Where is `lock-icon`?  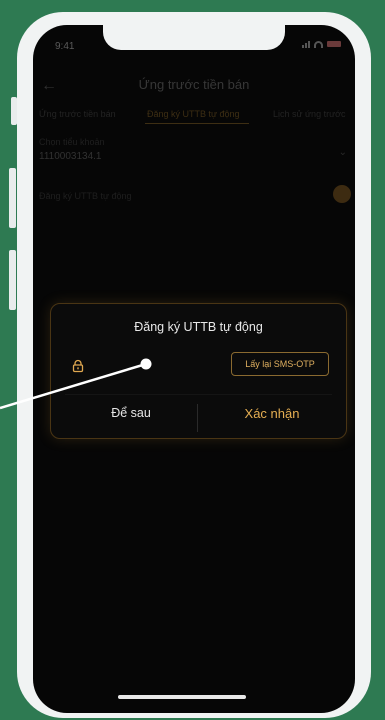 lock-icon is located at coordinates (78, 366).